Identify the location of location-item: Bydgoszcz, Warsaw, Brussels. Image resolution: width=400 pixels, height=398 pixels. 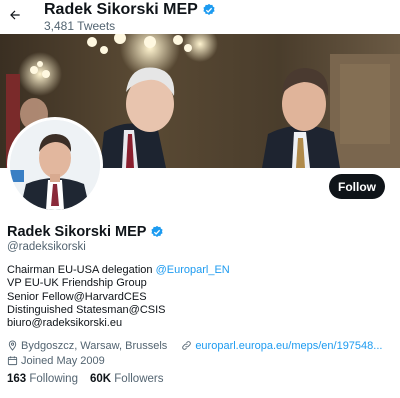
(87, 346).